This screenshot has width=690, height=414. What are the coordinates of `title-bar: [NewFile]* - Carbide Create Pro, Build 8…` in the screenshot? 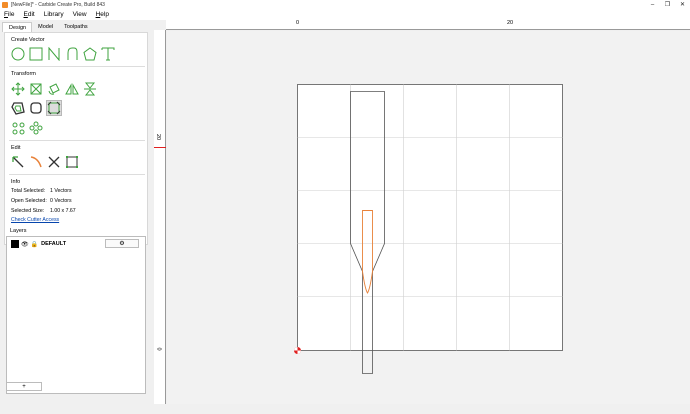 It's located at (345, 4).